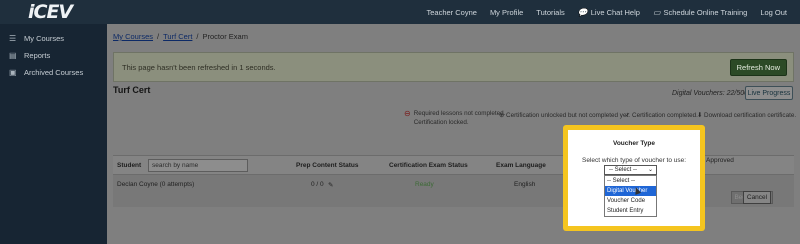 The width and height of the screenshot is (800, 244). What do you see at coordinates (710, 93) in the screenshot?
I see `digital-vouchers-count: Digital Vouchers: 22/500` at bounding box center [710, 93].